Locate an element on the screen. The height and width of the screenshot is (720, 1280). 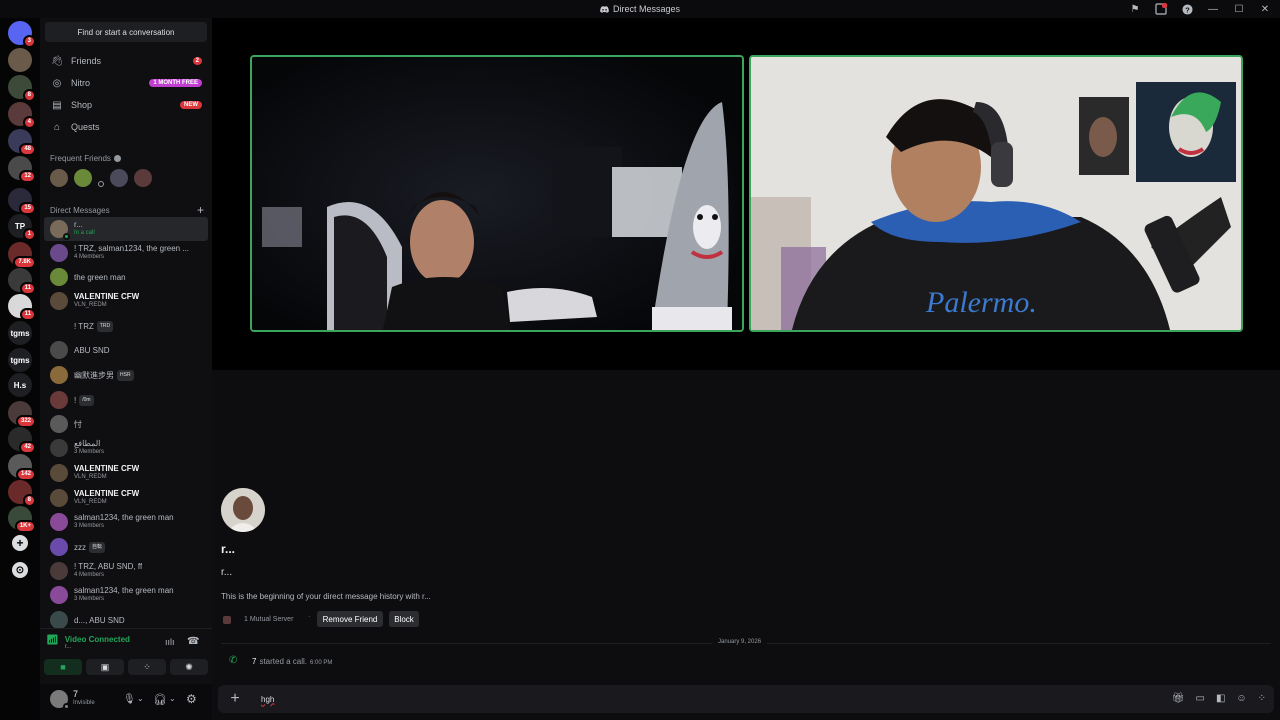
dm-item: 忖 is located at coordinates (126, 424).